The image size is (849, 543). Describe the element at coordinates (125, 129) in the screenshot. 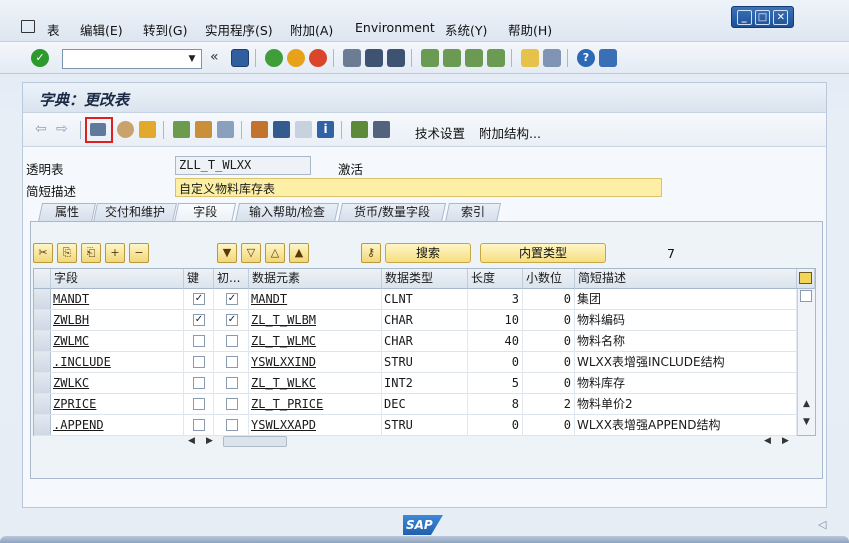

I see `other-object-icon` at that location.